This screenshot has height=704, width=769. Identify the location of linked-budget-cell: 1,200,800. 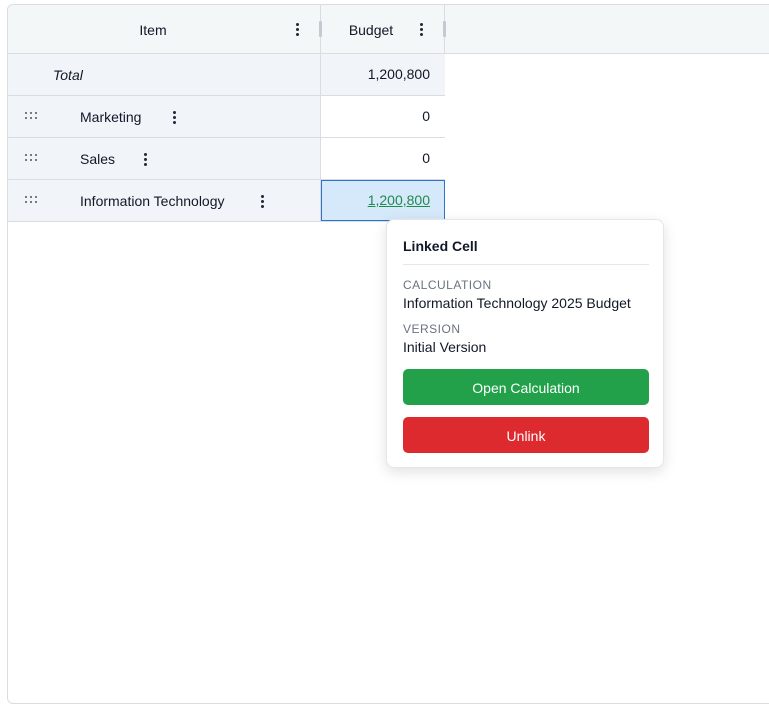
(383, 200).